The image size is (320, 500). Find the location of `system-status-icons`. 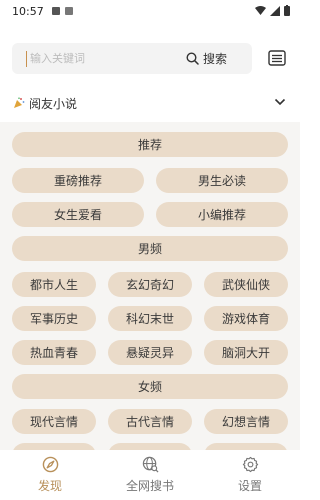

system-status-icons is located at coordinates (272, 10).